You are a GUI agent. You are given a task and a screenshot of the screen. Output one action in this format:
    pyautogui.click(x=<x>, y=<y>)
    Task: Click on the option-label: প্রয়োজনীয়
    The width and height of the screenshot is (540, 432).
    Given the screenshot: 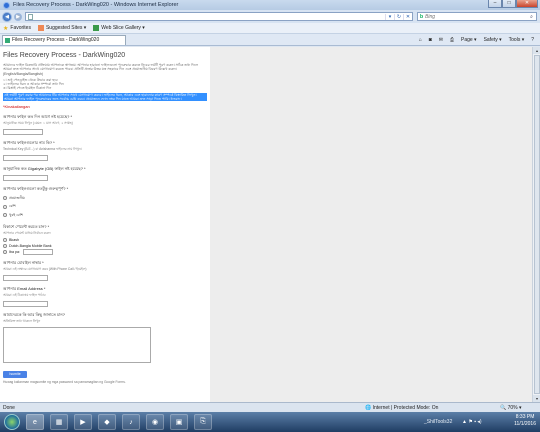 What is the action you would take?
    pyautogui.click(x=17, y=197)
    